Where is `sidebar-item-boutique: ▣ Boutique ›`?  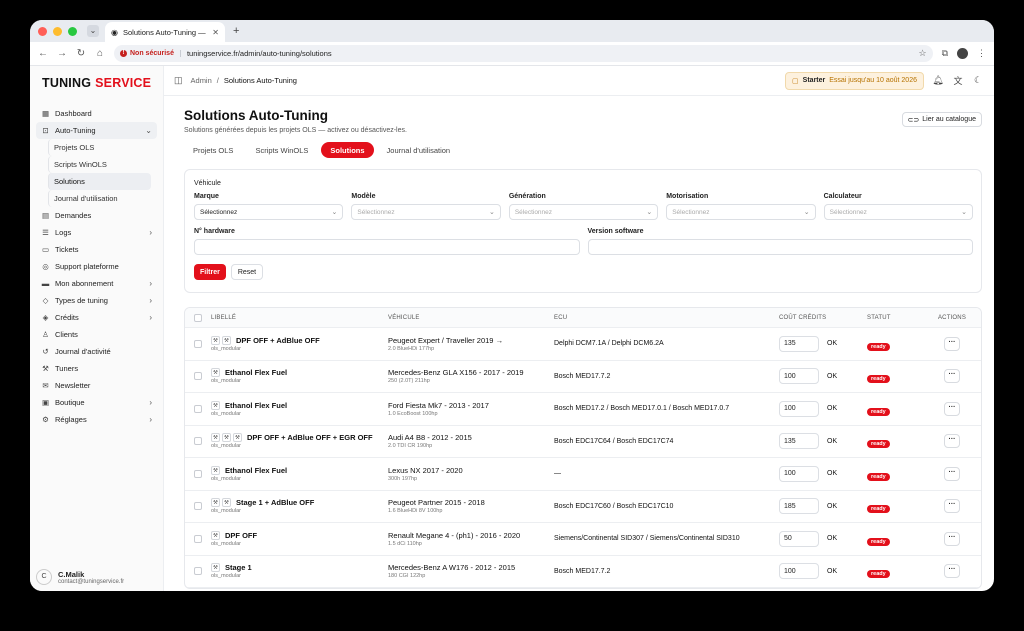
sidebar-item-boutique: ▣ Boutique › is located at coordinates (96, 402).